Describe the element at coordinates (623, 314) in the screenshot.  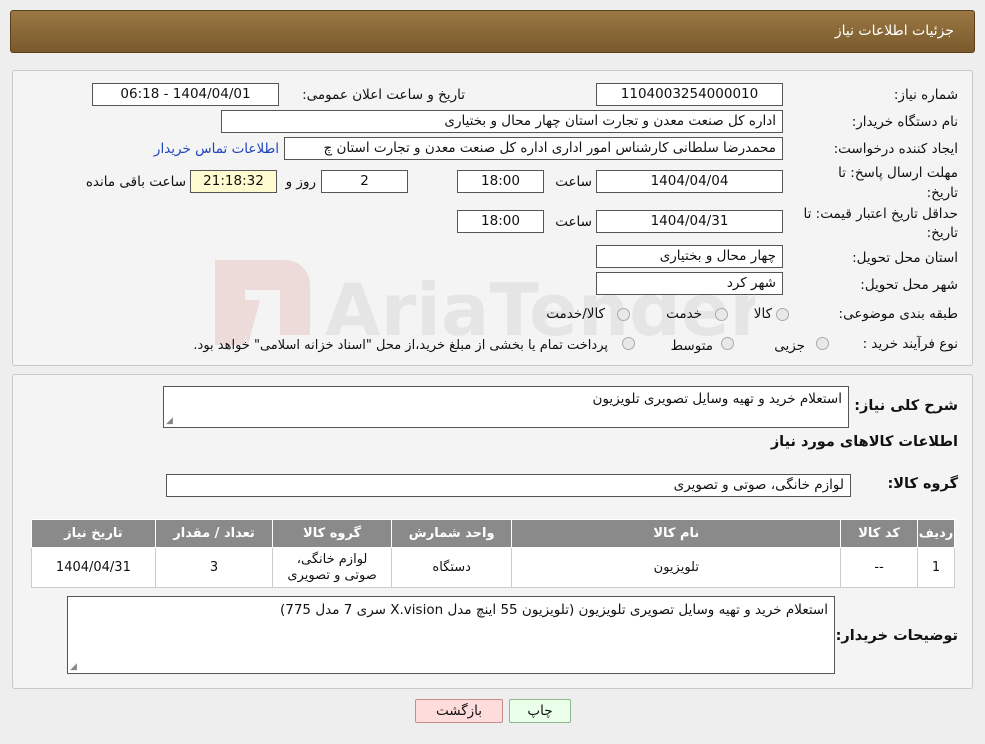
I see `category-radio-goods-service` at that location.